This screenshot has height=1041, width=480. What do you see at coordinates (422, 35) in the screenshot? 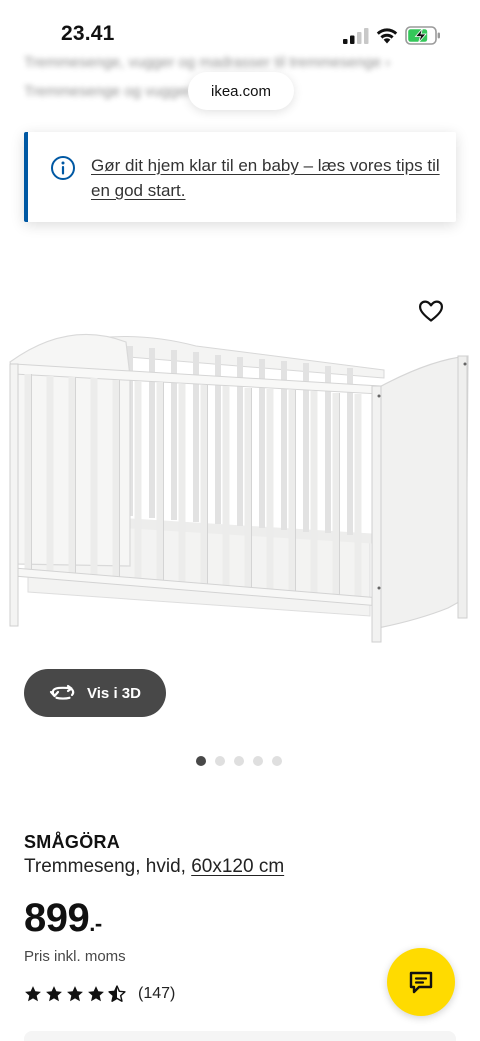
I see `battery-charging-icon` at bounding box center [422, 35].